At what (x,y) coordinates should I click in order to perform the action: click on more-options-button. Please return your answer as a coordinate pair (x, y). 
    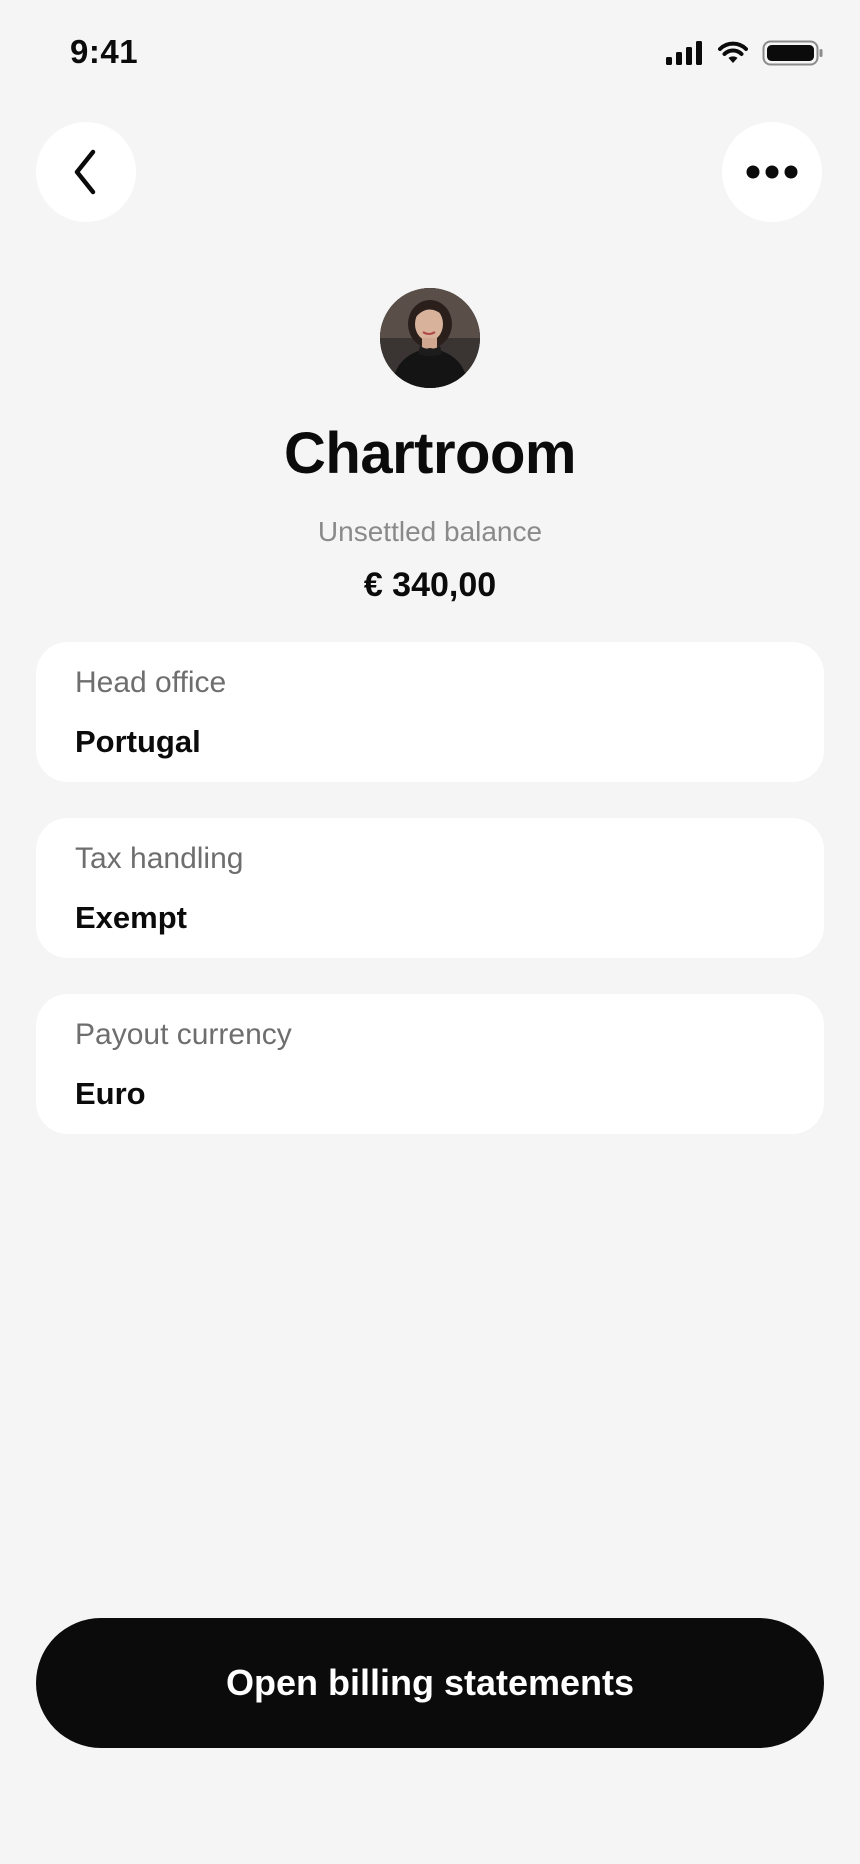
    Looking at the image, I should click on (772, 172).